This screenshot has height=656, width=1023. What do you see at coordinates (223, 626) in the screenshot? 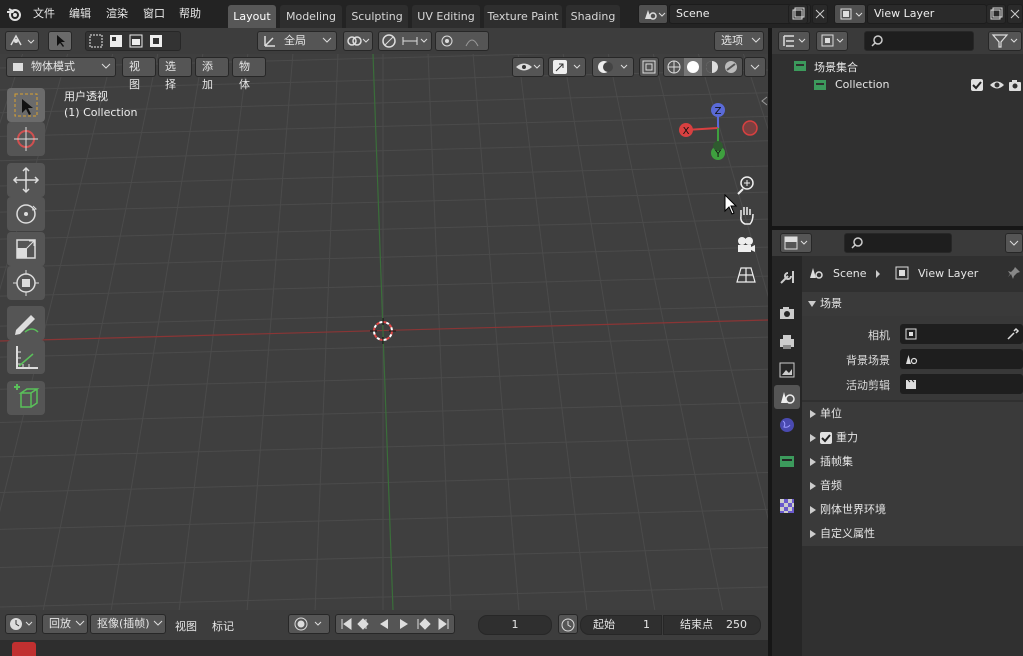
I see `timeline-menu-marker: 标记` at bounding box center [223, 626].